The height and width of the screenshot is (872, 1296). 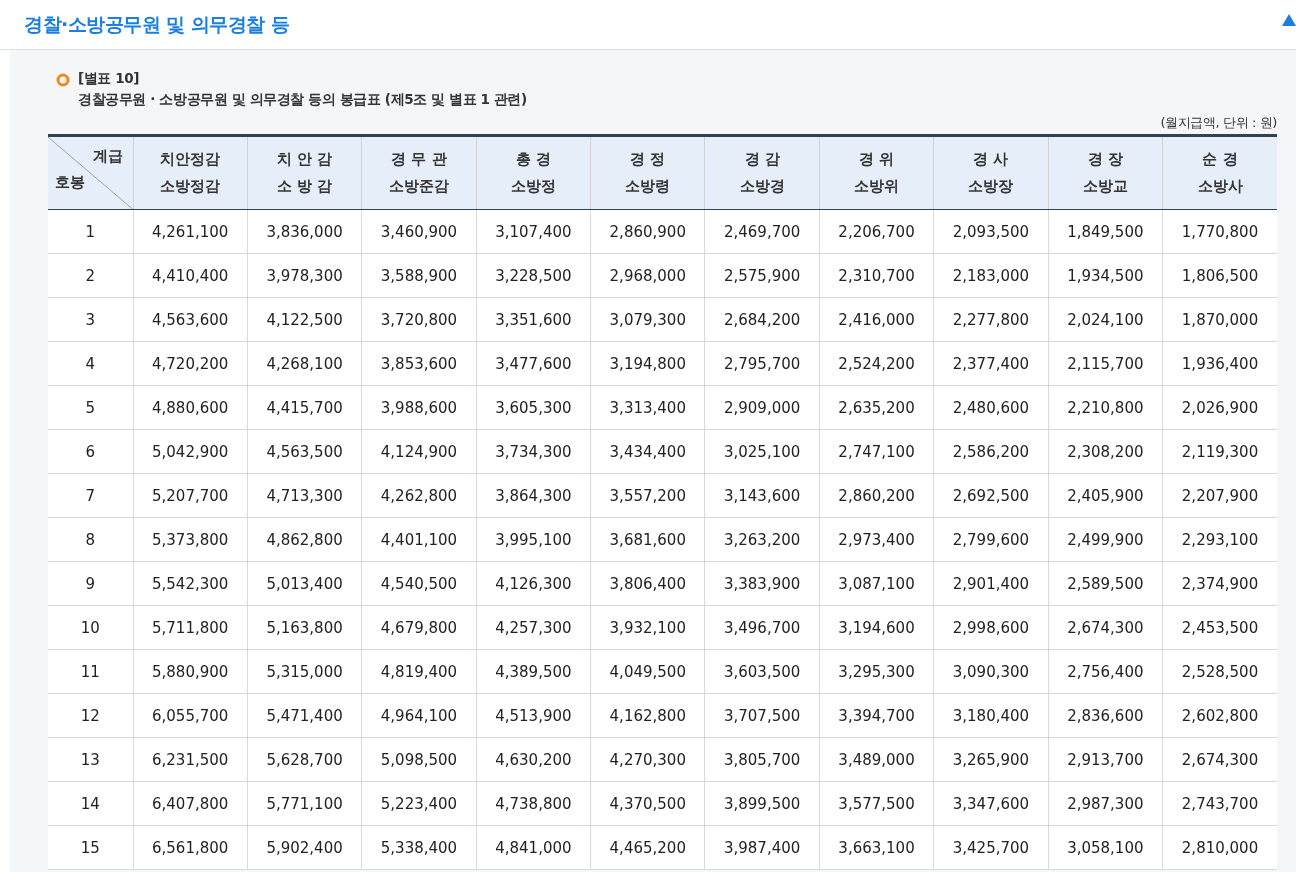 I want to click on table-cell: 3,394,700, so click(x=876, y=715).